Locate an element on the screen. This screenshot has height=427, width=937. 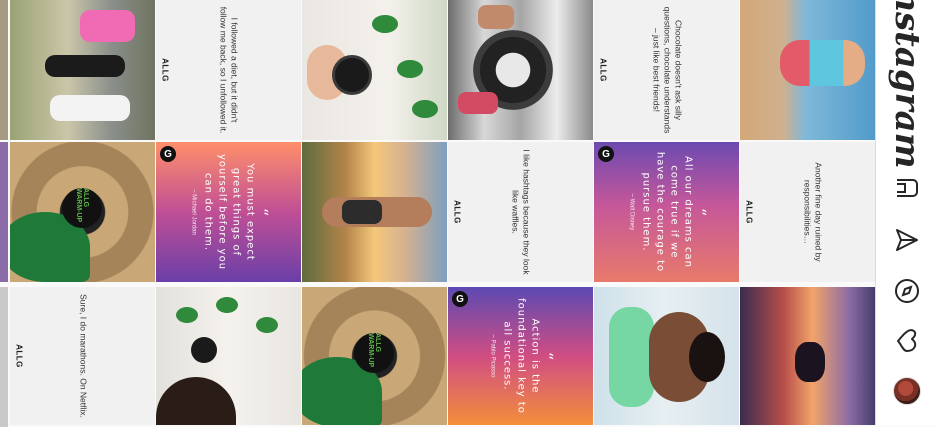
instagram-logo: Instagram is located at coordinates (907, 84).